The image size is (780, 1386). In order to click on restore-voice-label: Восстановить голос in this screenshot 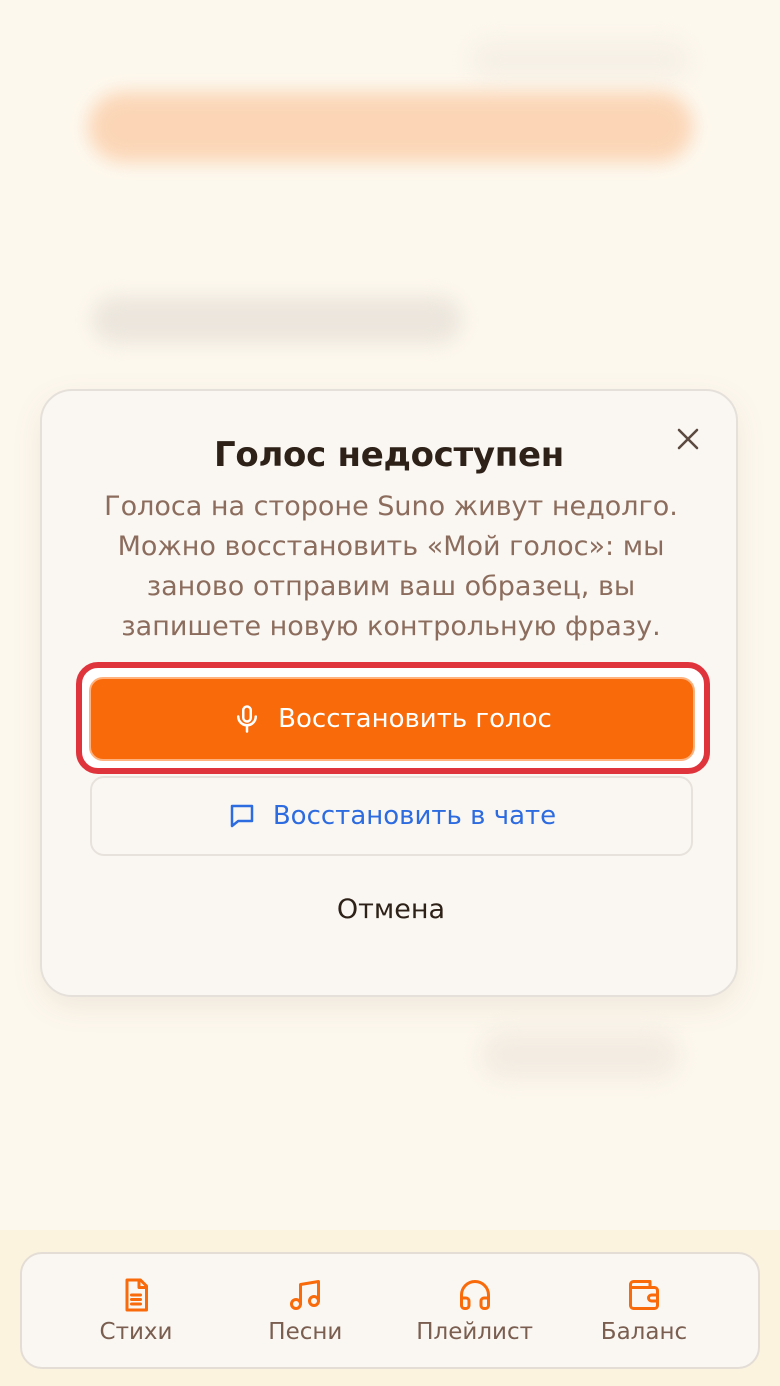, I will do `click(415, 719)`.